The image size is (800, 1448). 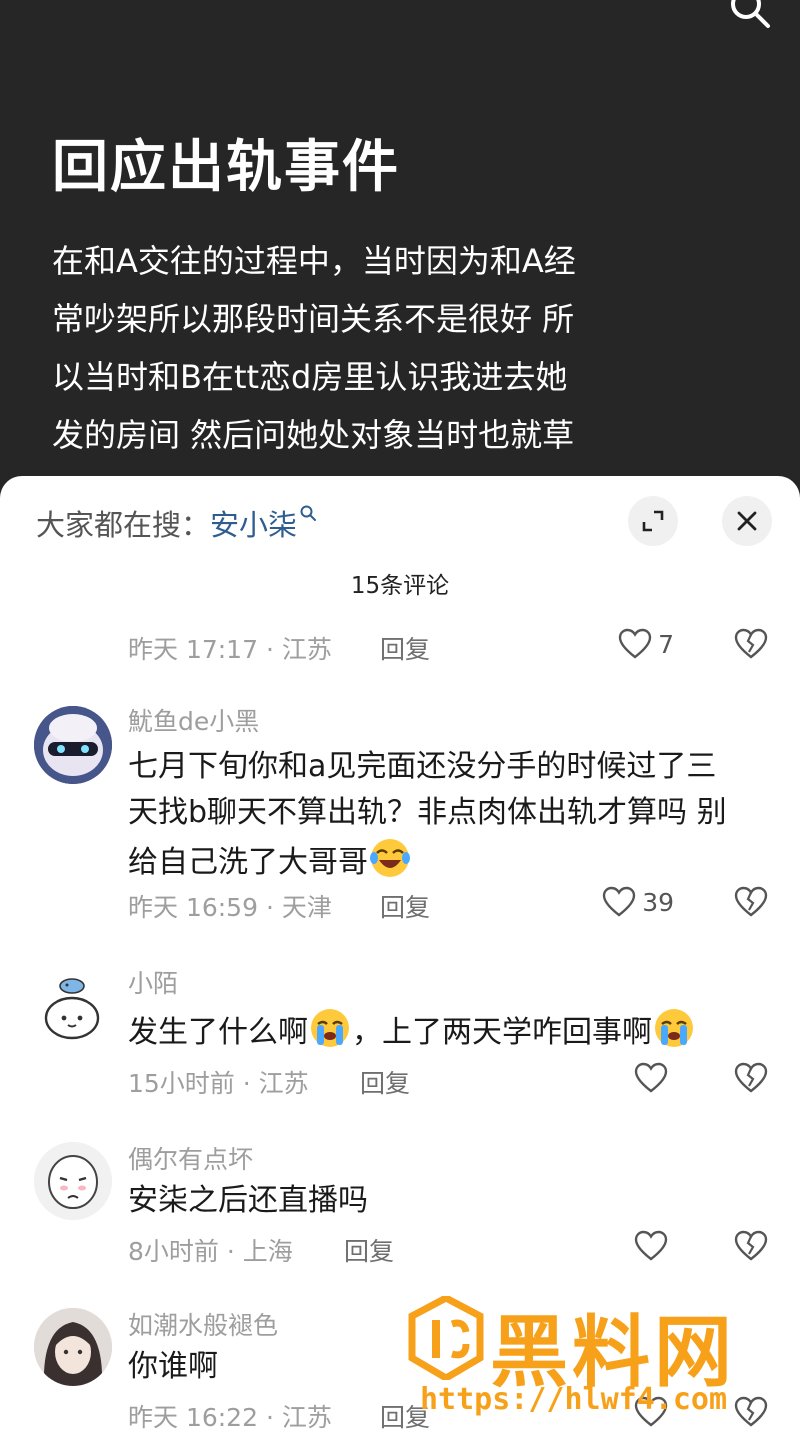 What do you see at coordinates (314, 261) in the screenshot?
I see `post-body-line: 在和A交往的过程中，当时因为和A经` at bounding box center [314, 261].